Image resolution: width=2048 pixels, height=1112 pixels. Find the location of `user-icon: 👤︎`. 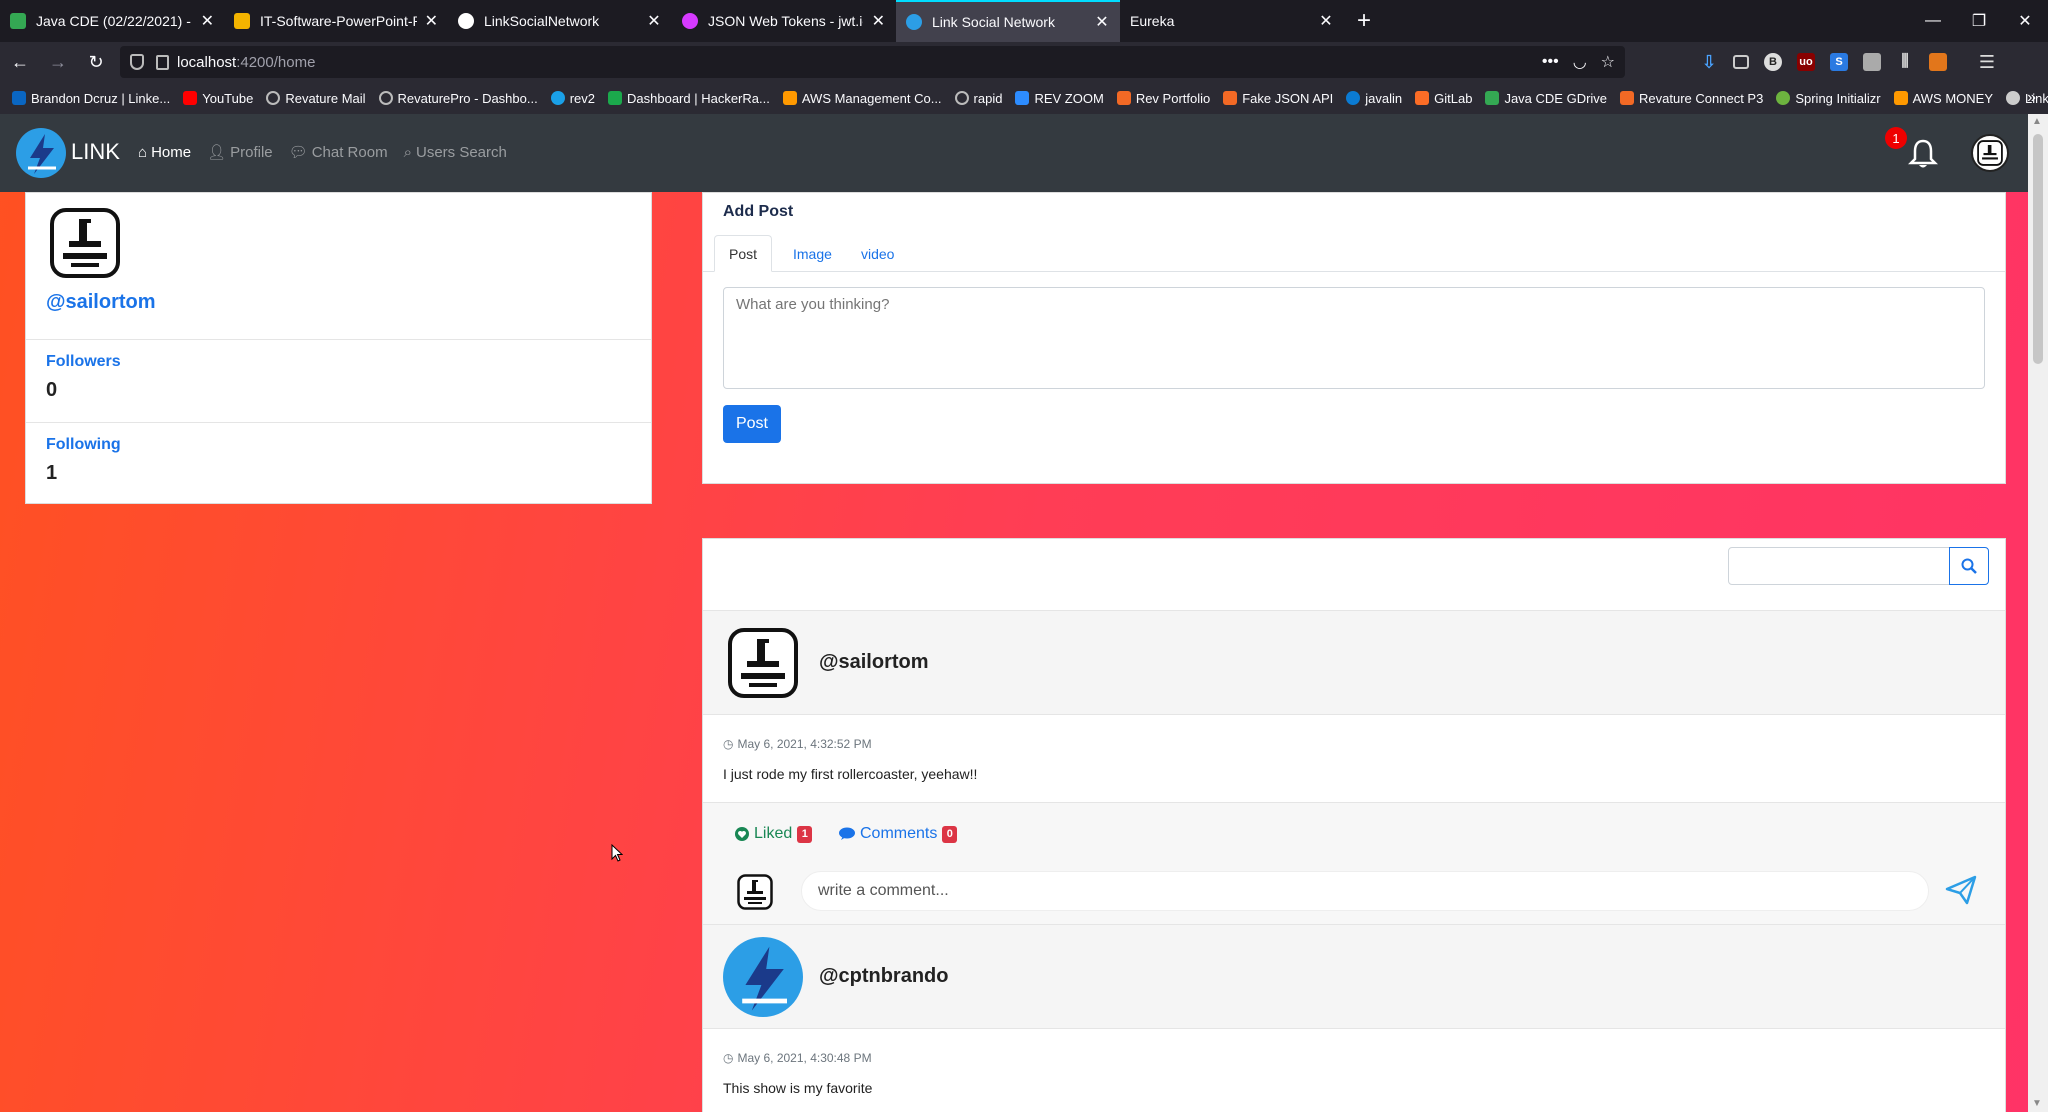

user-icon: 👤︎ is located at coordinates (217, 152).